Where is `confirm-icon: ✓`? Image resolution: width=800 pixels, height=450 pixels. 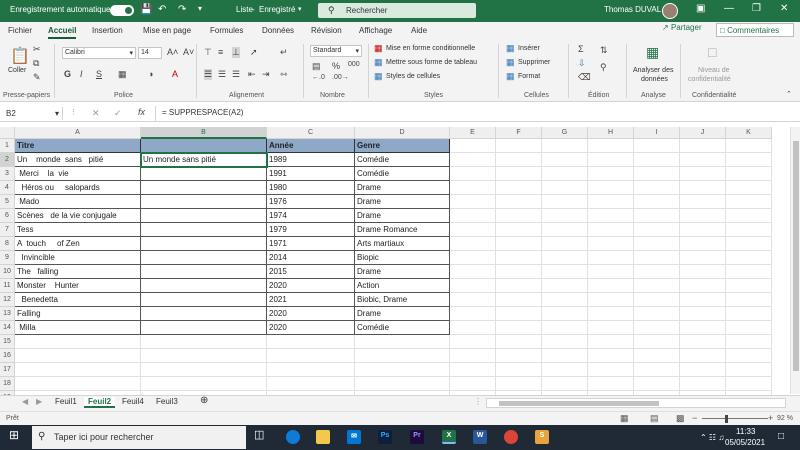 confirm-icon: ✓ is located at coordinates (118, 113).